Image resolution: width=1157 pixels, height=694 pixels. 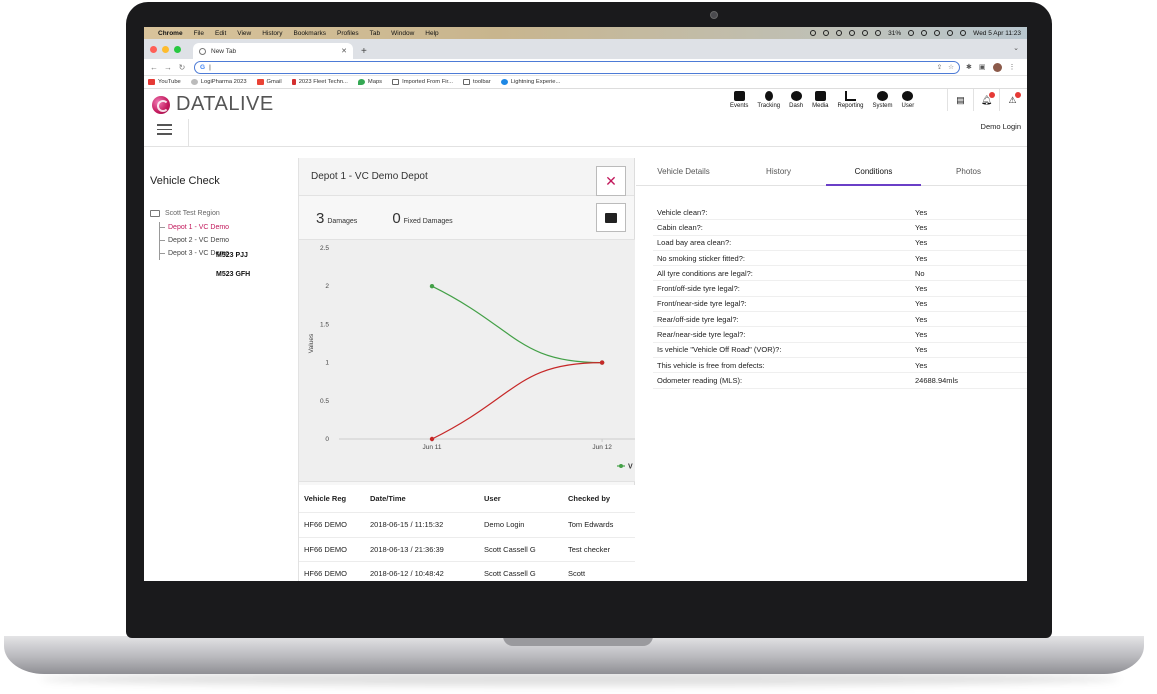 What do you see at coordinates (232, 255) in the screenshot?
I see `floating-vehicle-reg: M523 PJJ` at bounding box center [232, 255].